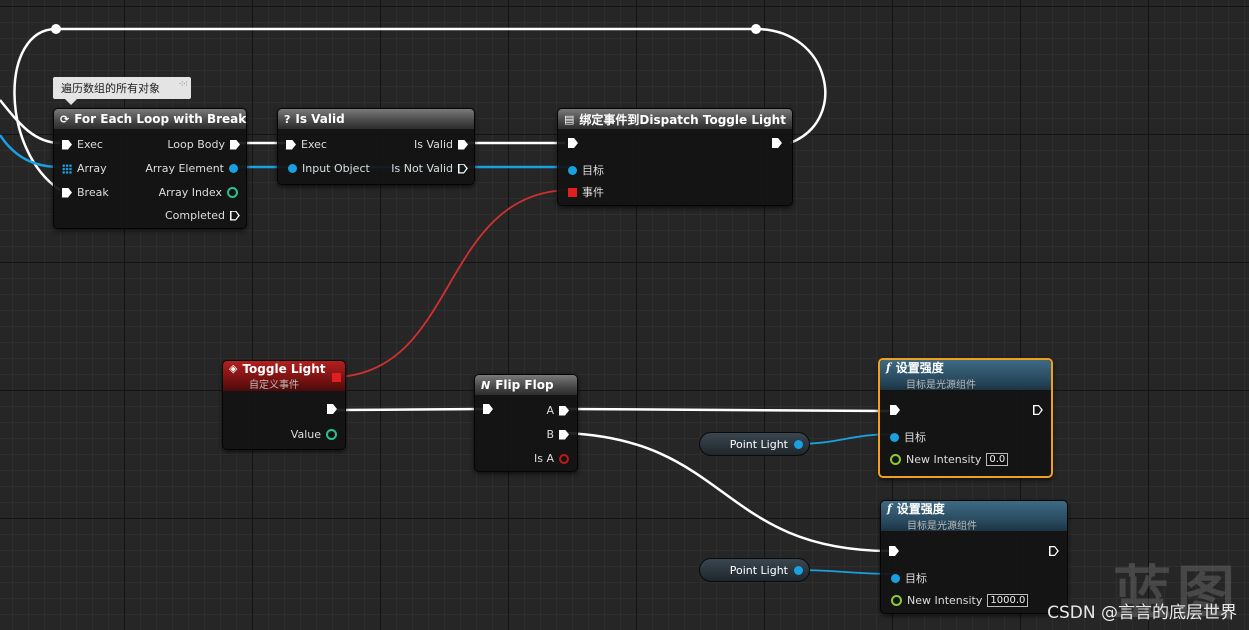 The image size is (1249, 630). Describe the element at coordinates (232, 192) in the screenshot. I see `integer-pin-icon` at that location.